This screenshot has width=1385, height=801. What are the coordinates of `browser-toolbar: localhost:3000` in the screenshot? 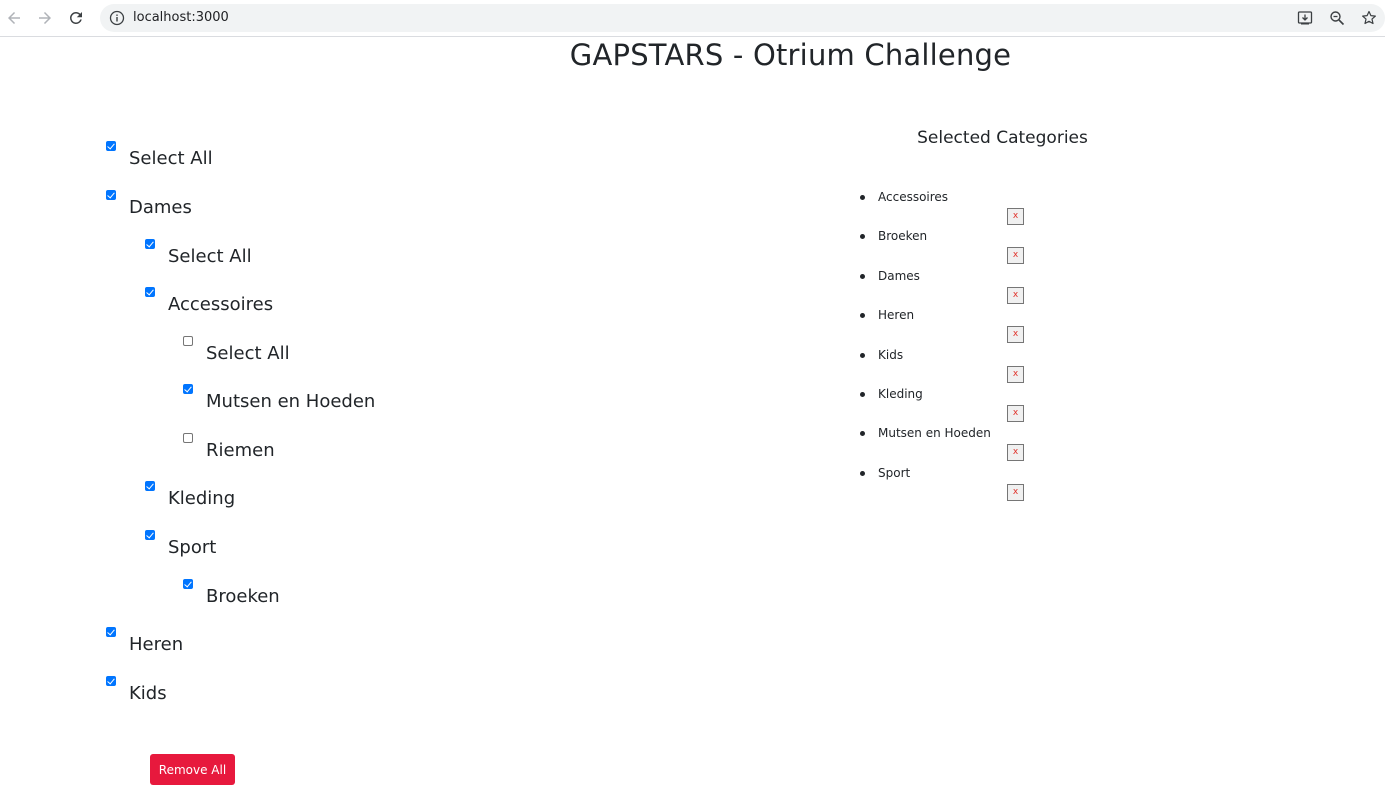 It's located at (692, 18).